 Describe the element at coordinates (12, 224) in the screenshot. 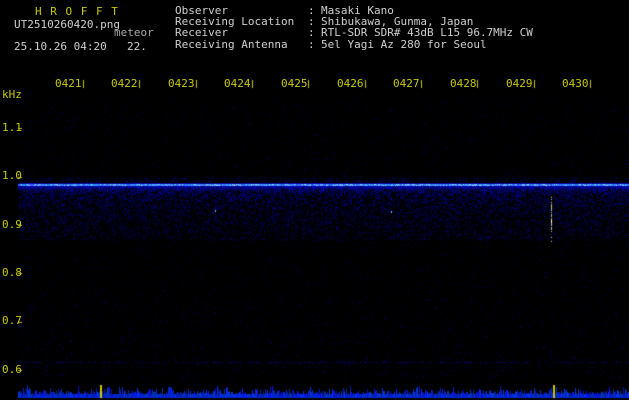

I see `freq-axis-label: 0.9` at that location.